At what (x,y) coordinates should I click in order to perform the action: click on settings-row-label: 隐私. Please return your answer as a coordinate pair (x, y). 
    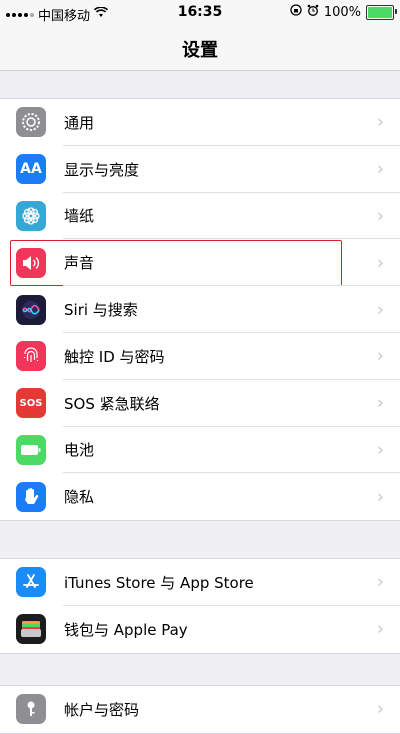
    Looking at the image, I should click on (79, 497).